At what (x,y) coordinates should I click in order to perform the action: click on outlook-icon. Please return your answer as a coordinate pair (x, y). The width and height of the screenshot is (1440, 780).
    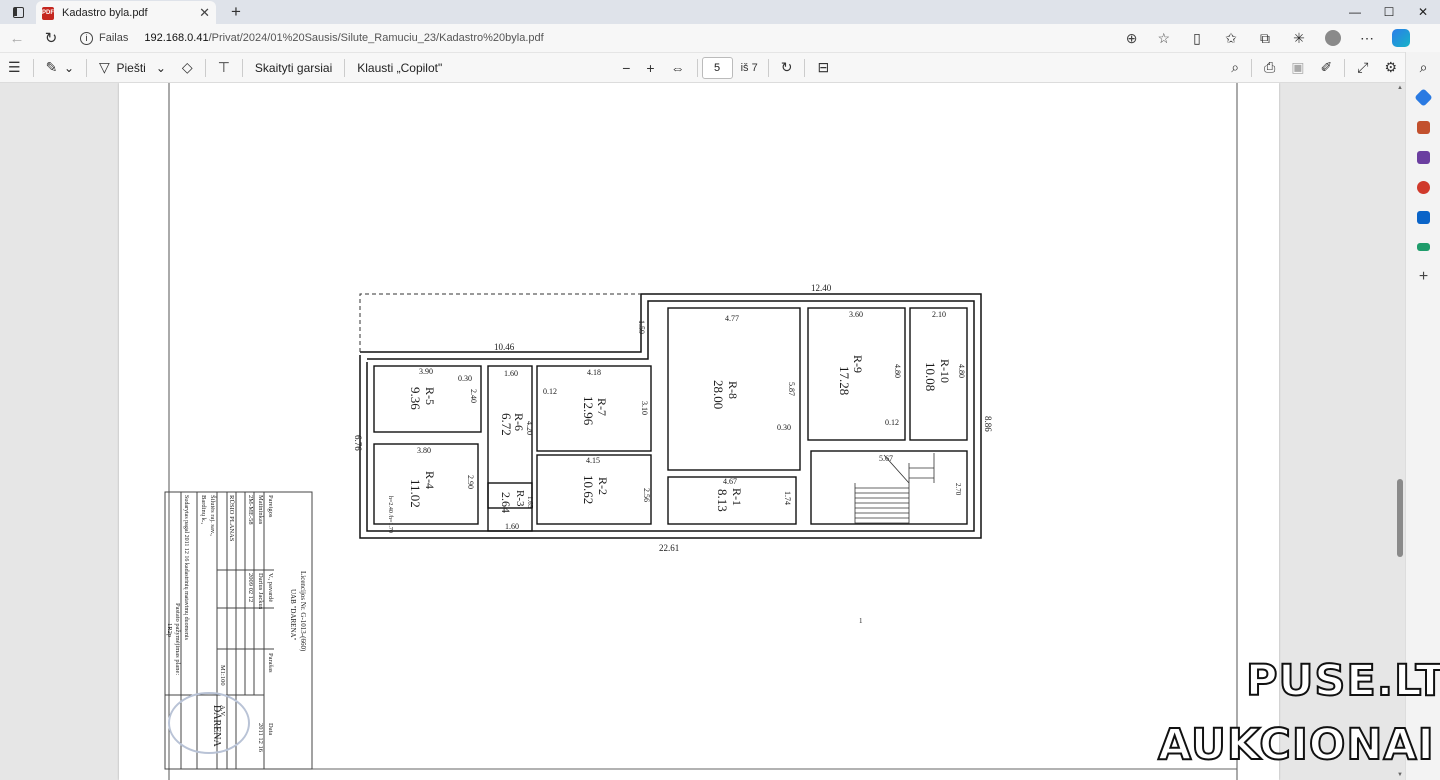
    Looking at the image, I should click on (1423, 217).